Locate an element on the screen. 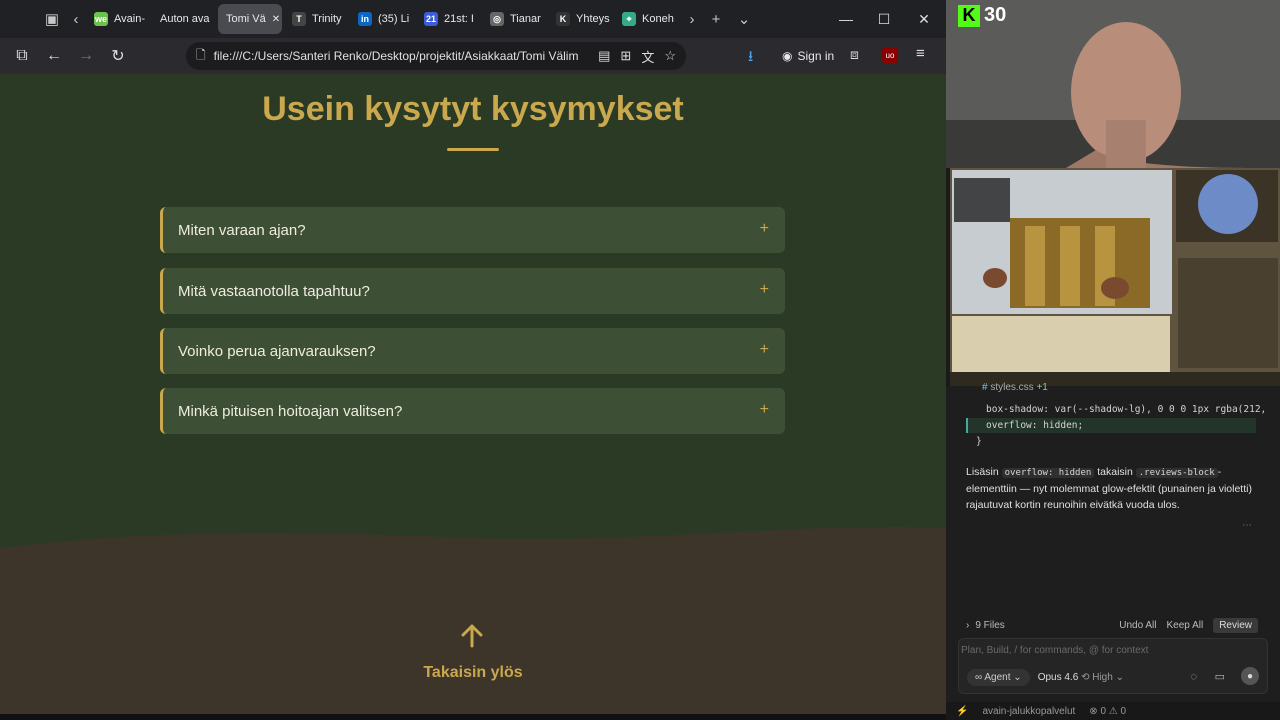 Image resolution: width=1280 pixels, height=720 pixels. browser-tab: Auton ava is located at coordinates (184, 19).